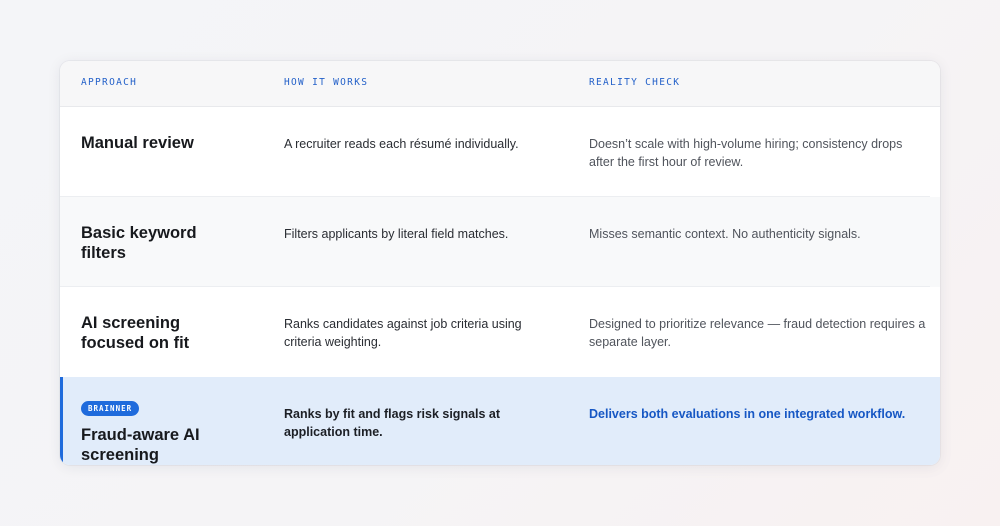 This screenshot has height=526, width=1000. Describe the element at coordinates (326, 82) in the screenshot. I see `header-how-it-works: HOW IT WORKS` at that location.